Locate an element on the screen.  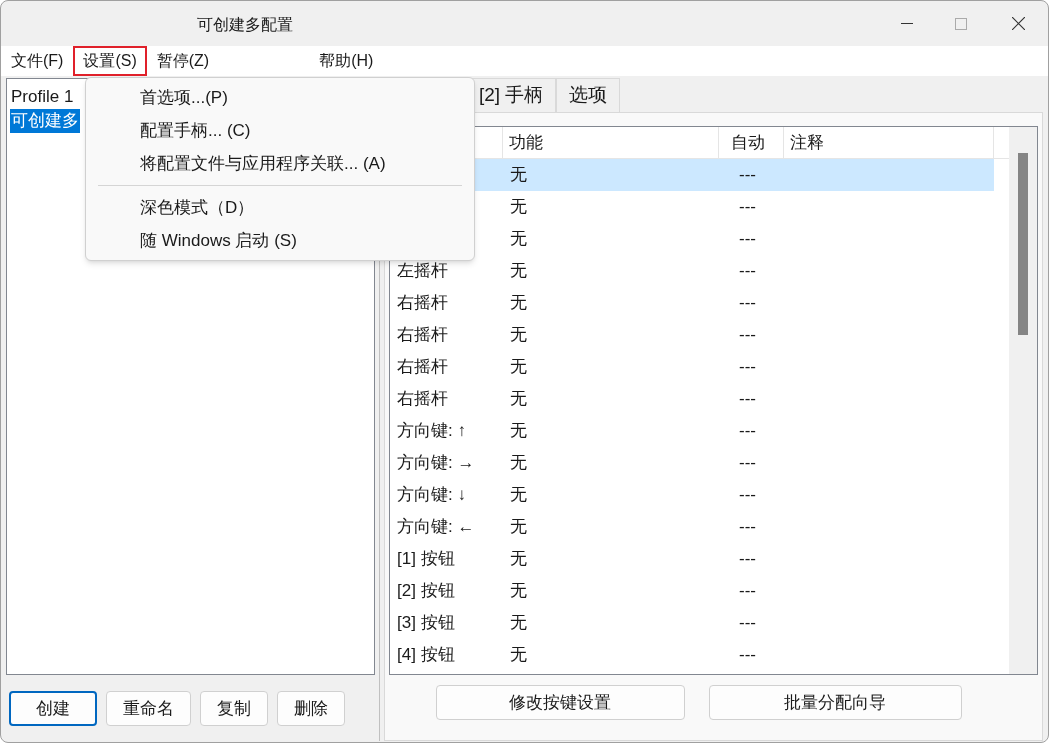
action-button: 修改按键设置 is located at coordinates (560, 702).